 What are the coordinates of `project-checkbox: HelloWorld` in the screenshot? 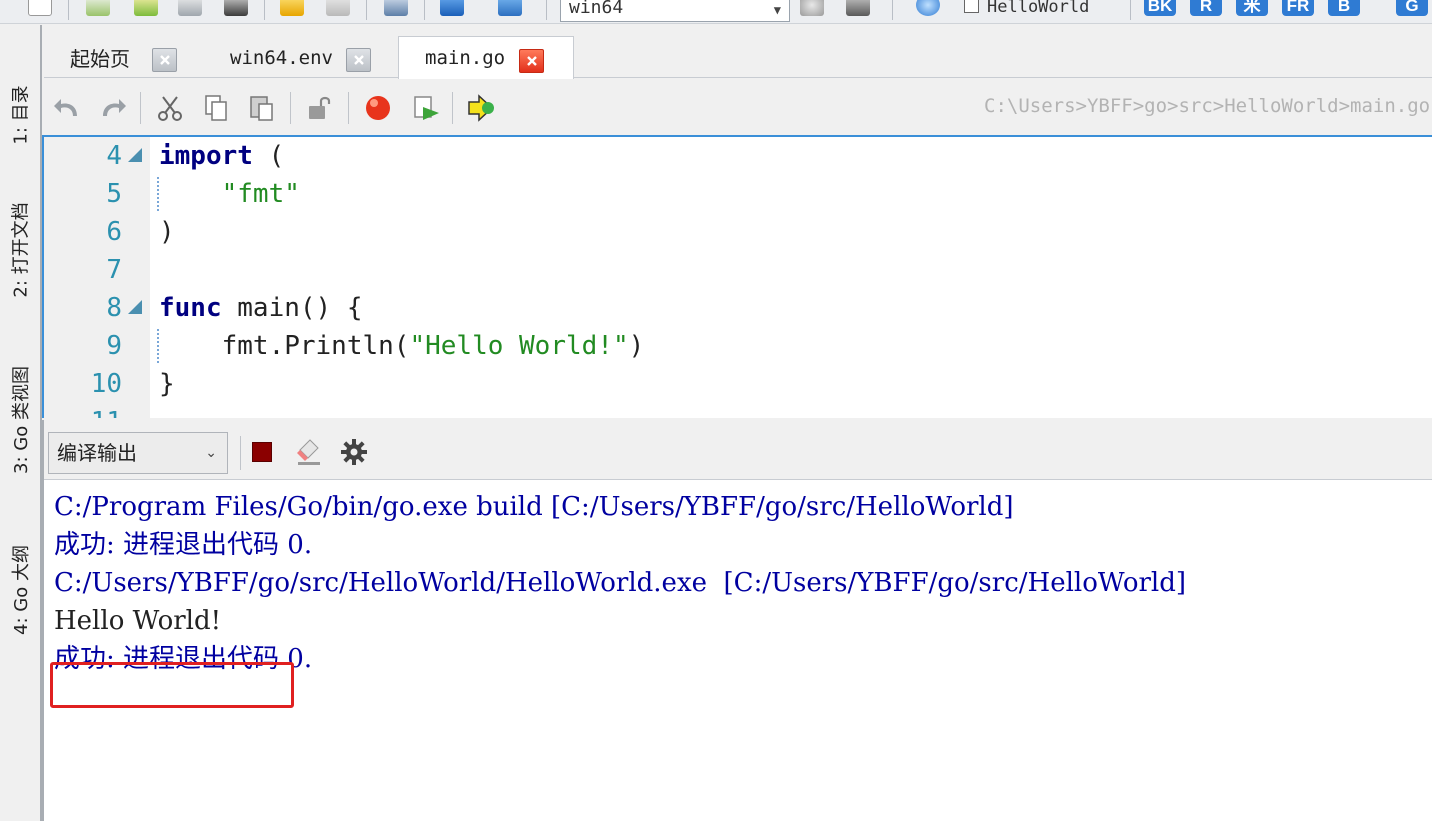 It's located at (1026, 8).